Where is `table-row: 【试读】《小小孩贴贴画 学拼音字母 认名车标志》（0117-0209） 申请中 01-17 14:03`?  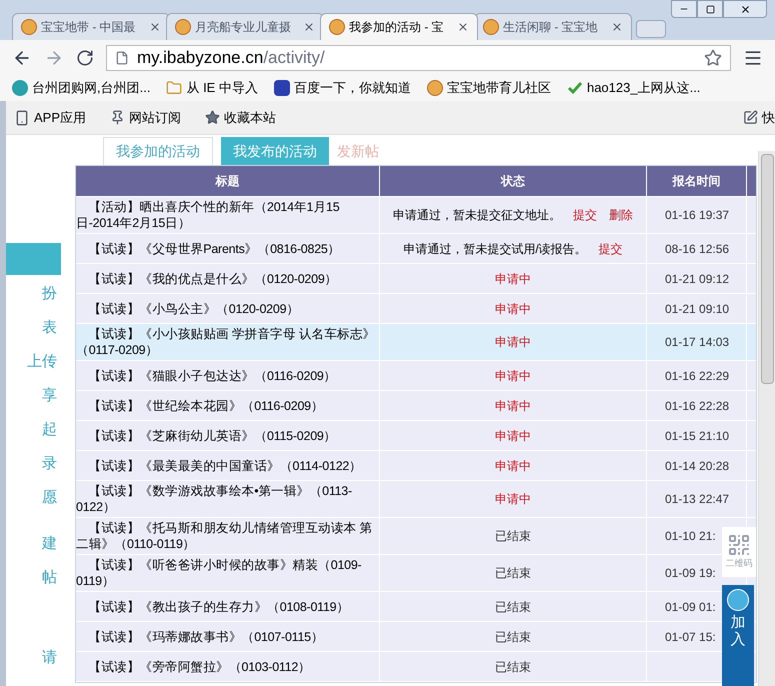 table-row: 【试读】《小小孩贴贴画 学拼音字母 认名车标志》（0117-0209） 申请中 01-17 14:03 is located at coordinates (416, 342).